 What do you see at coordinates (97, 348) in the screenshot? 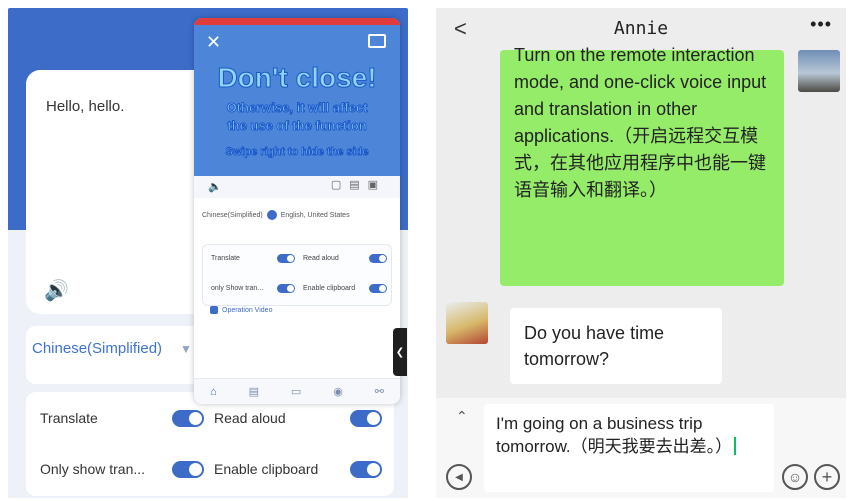
I see `source-language: Chinese(Simplified)` at bounding box center [97, 348].